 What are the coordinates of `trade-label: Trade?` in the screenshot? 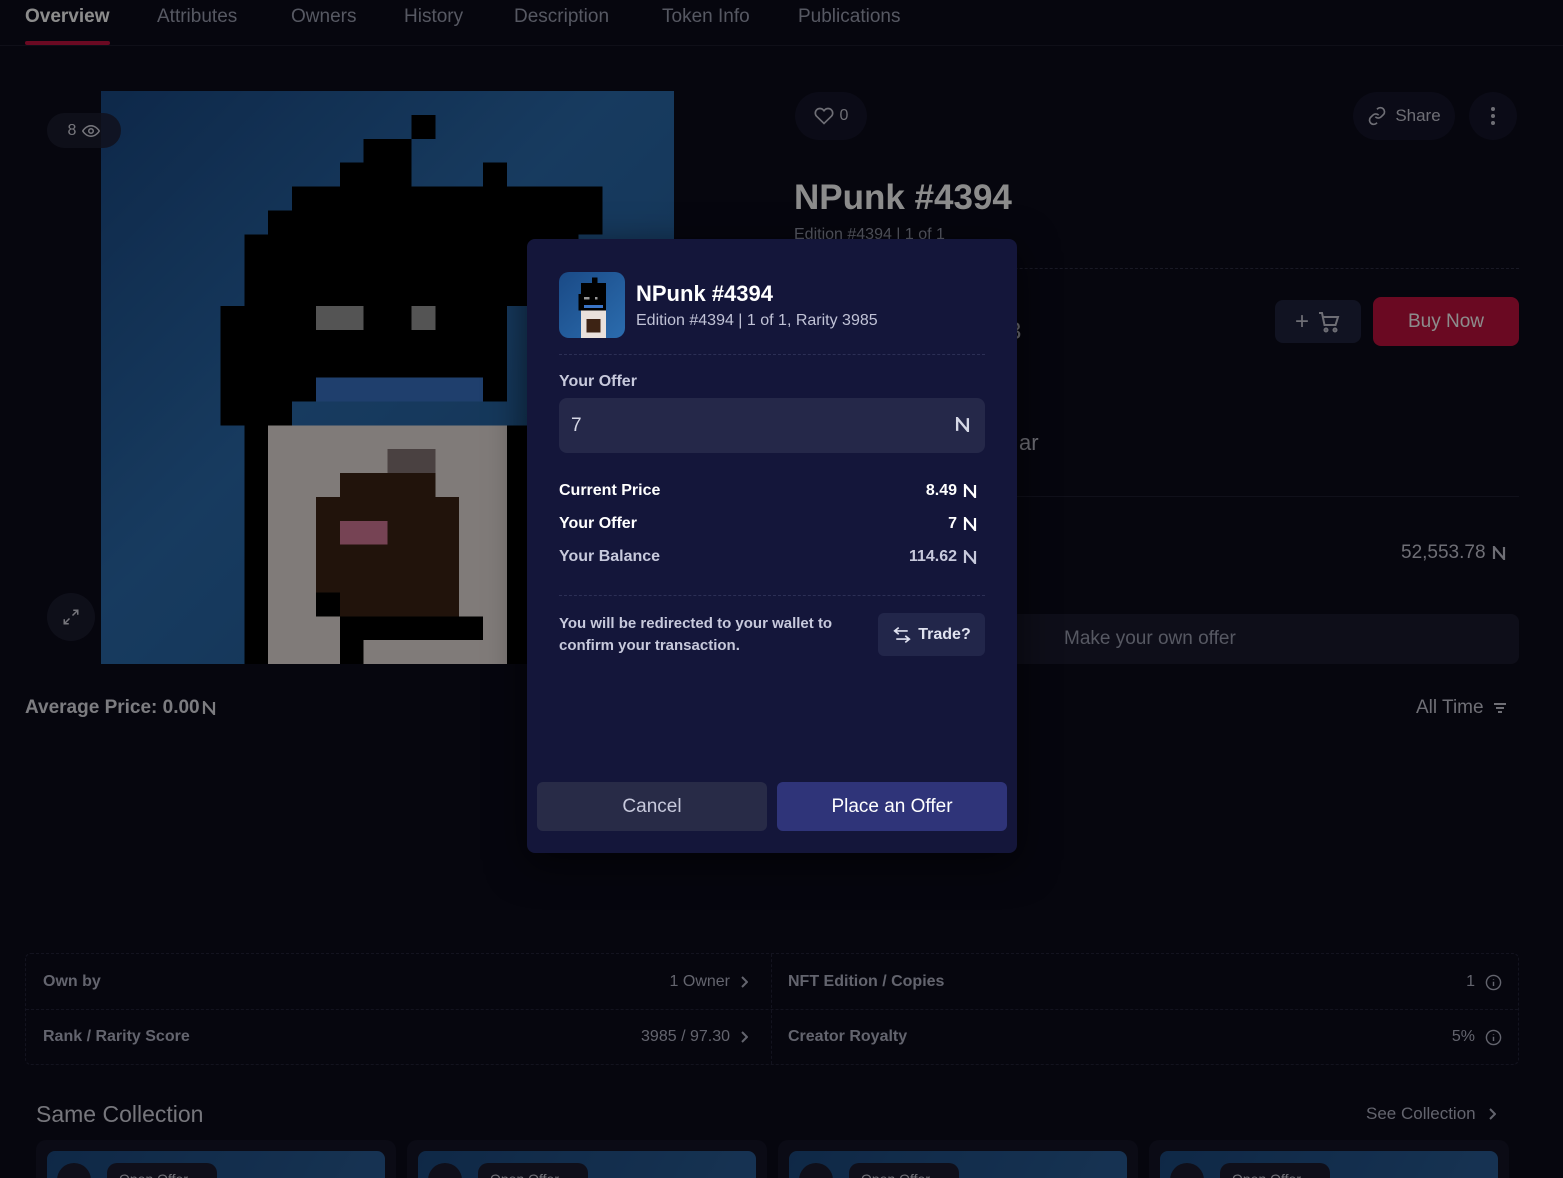 It's located at (944, 634).